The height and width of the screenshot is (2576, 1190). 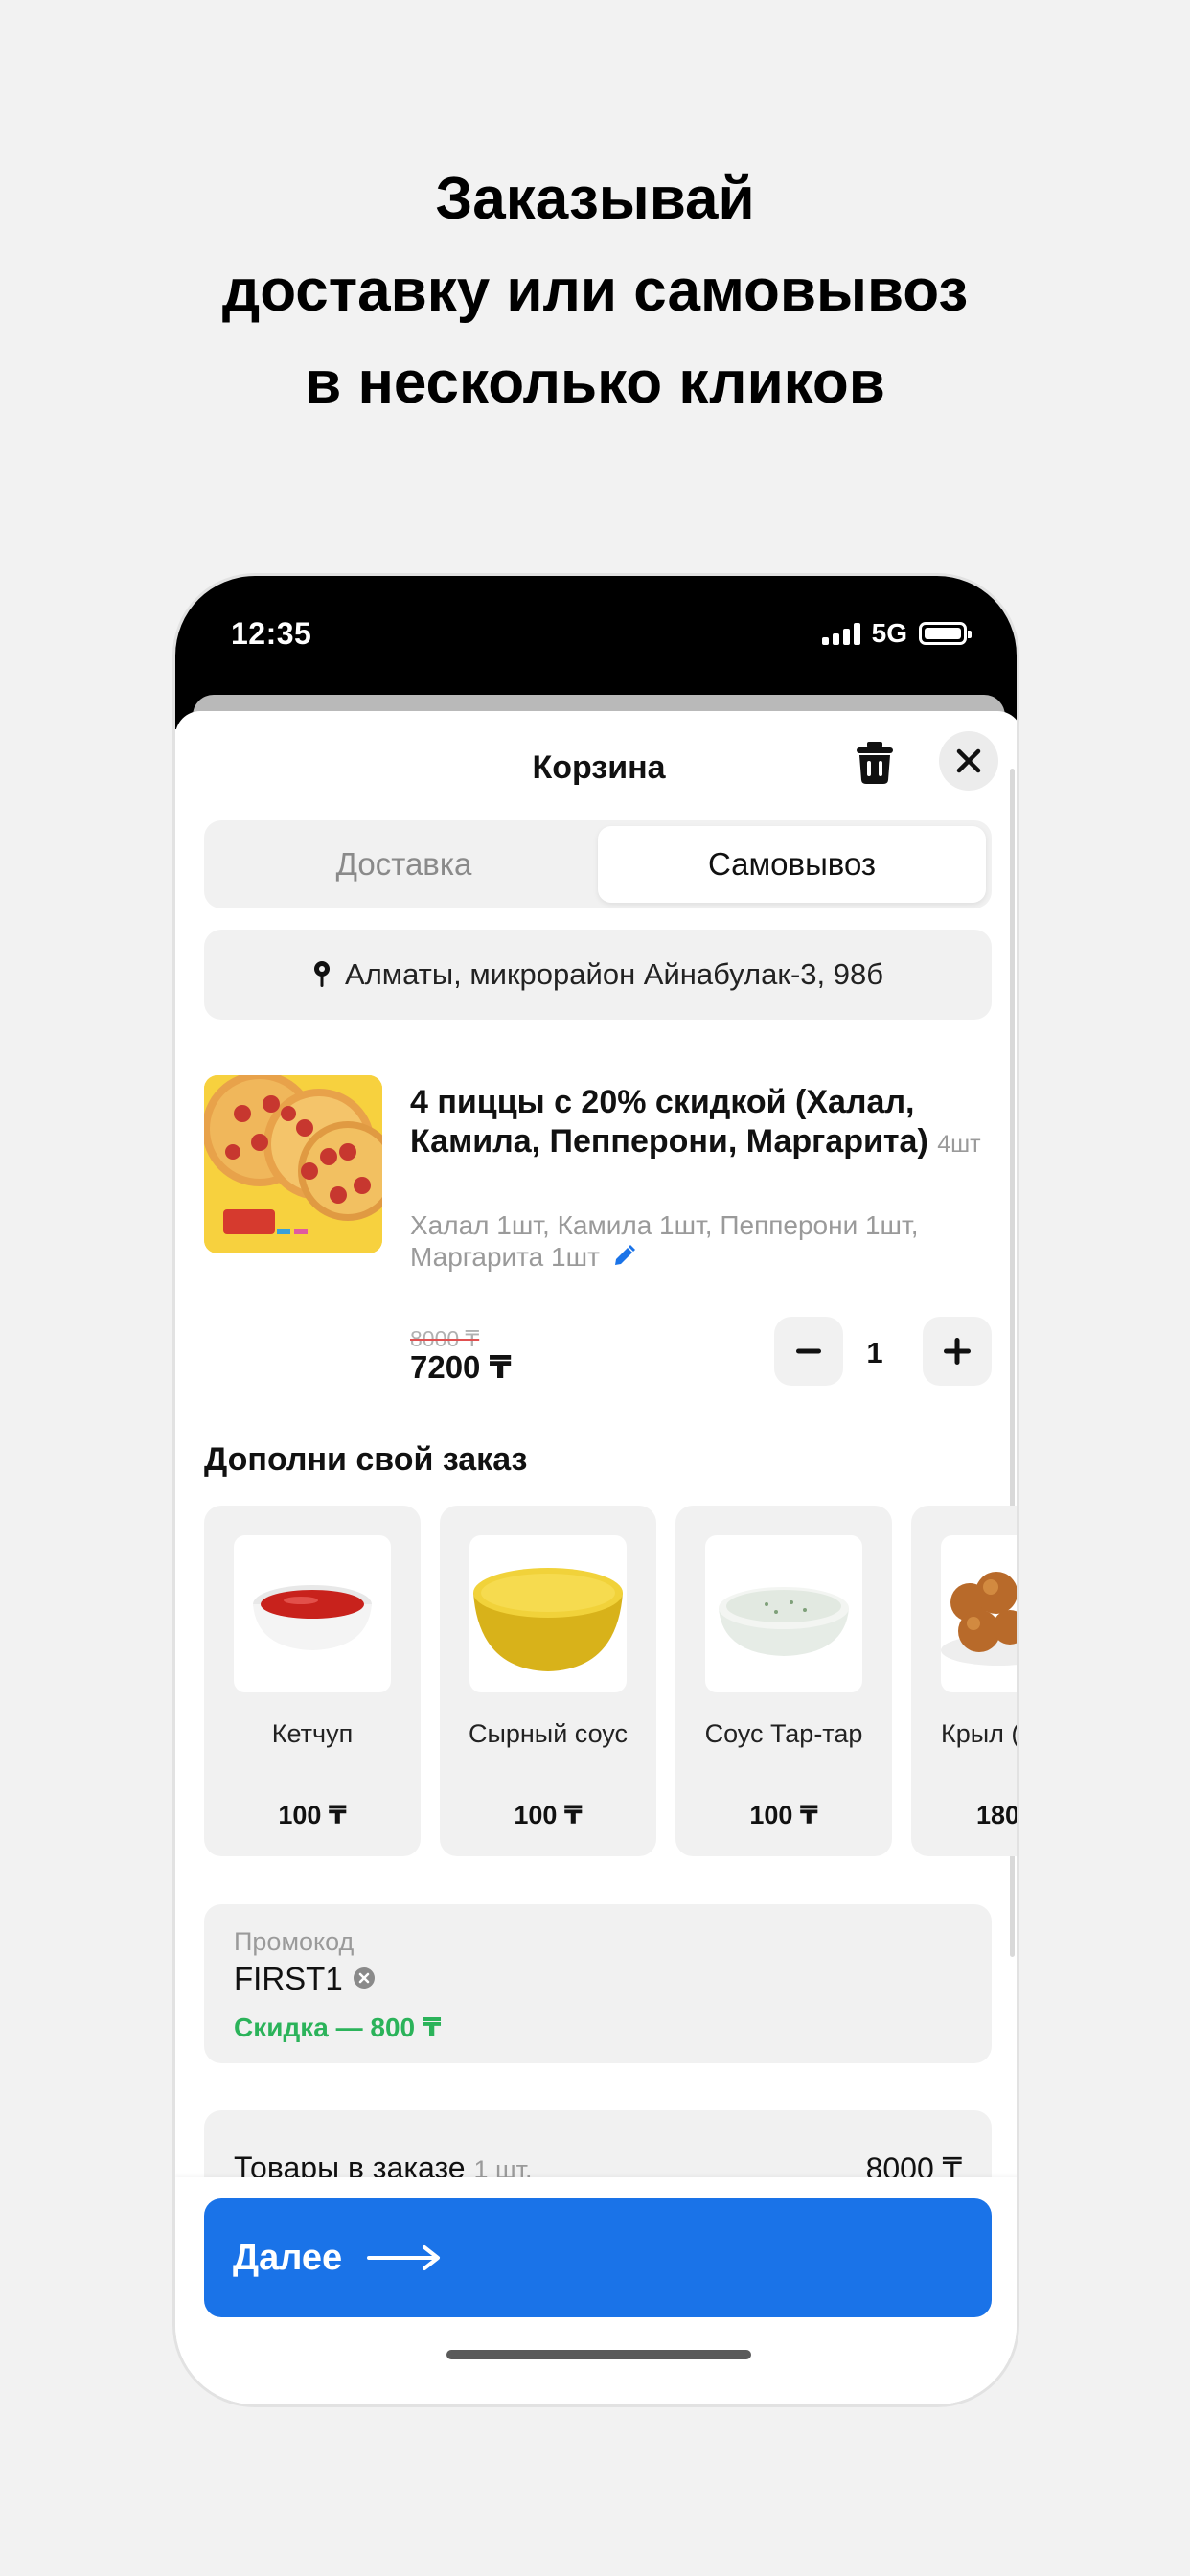 I want to click on promo-field: Промокод FIRST1 Скидка — 800 ₸, so click(x=598, y=1983).